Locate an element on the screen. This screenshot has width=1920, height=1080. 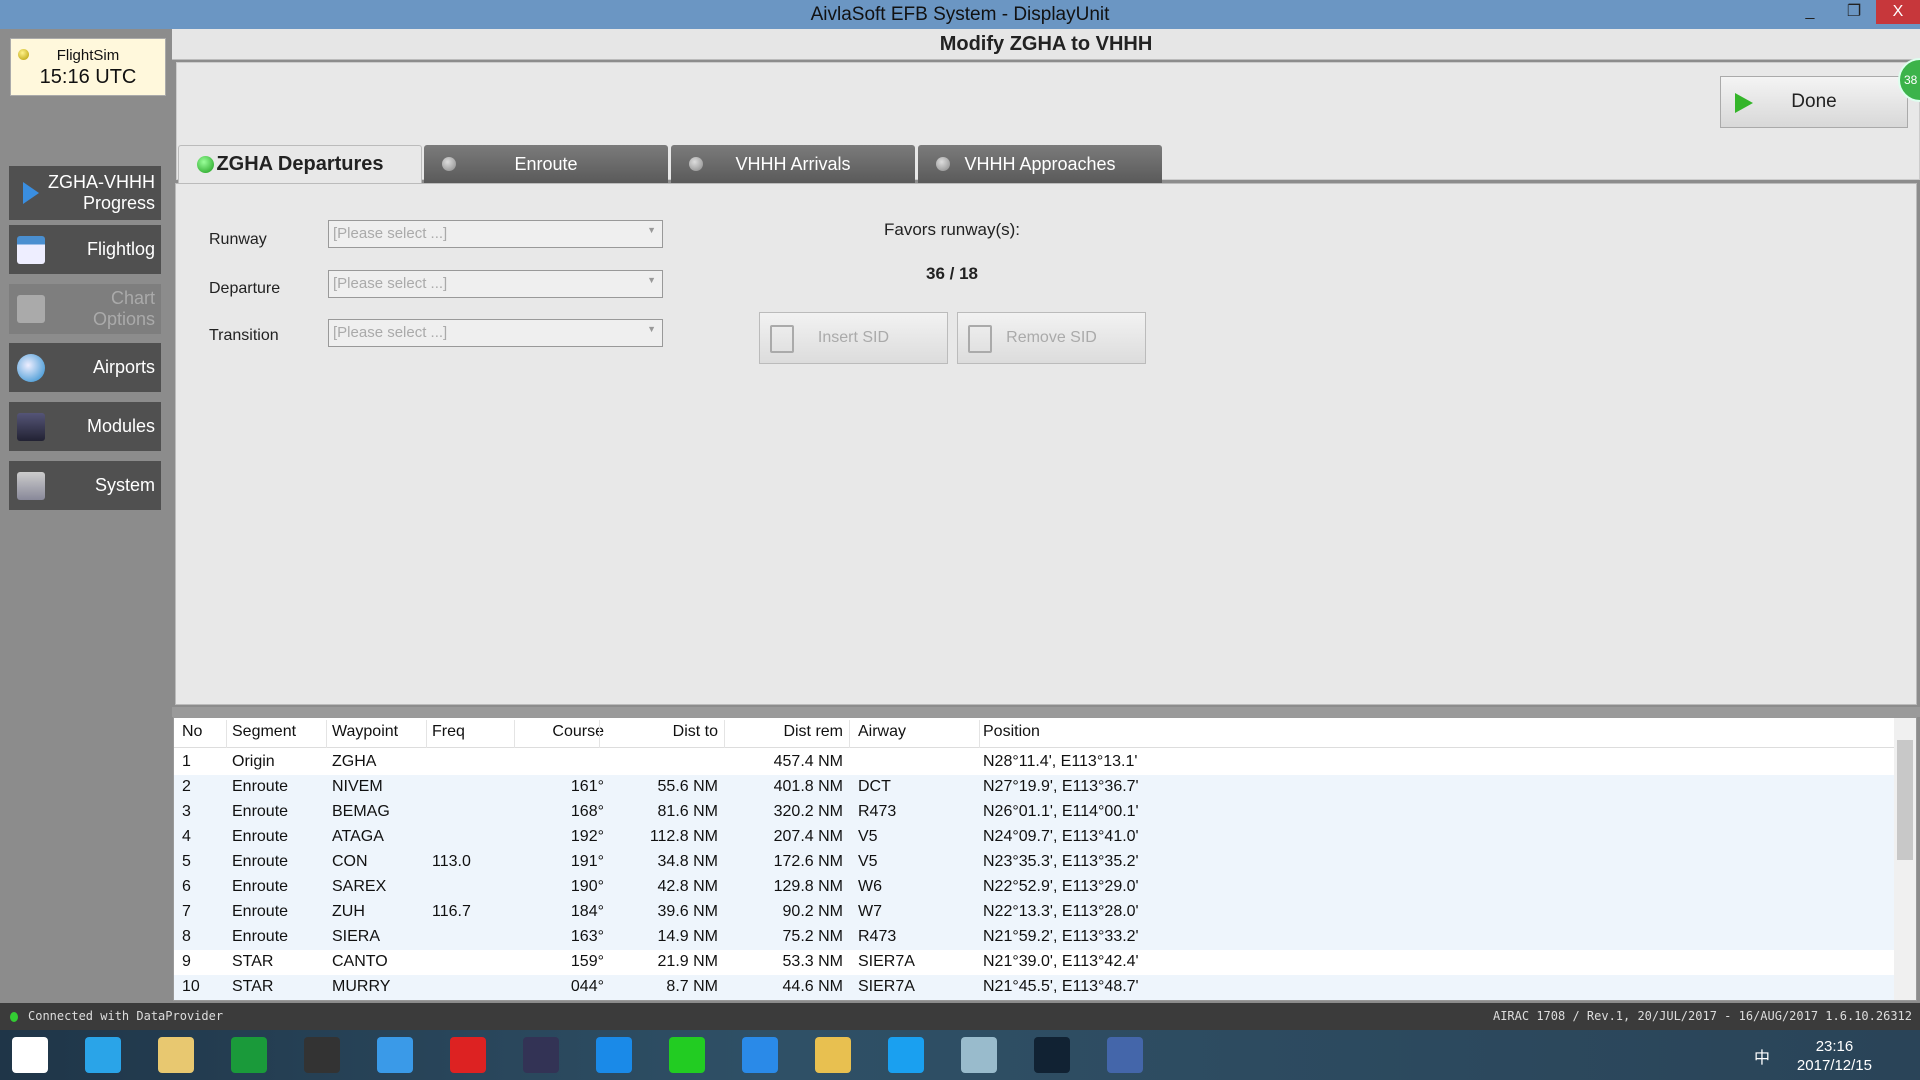
file-explorer-icon is located at coordinates (176, 1055).